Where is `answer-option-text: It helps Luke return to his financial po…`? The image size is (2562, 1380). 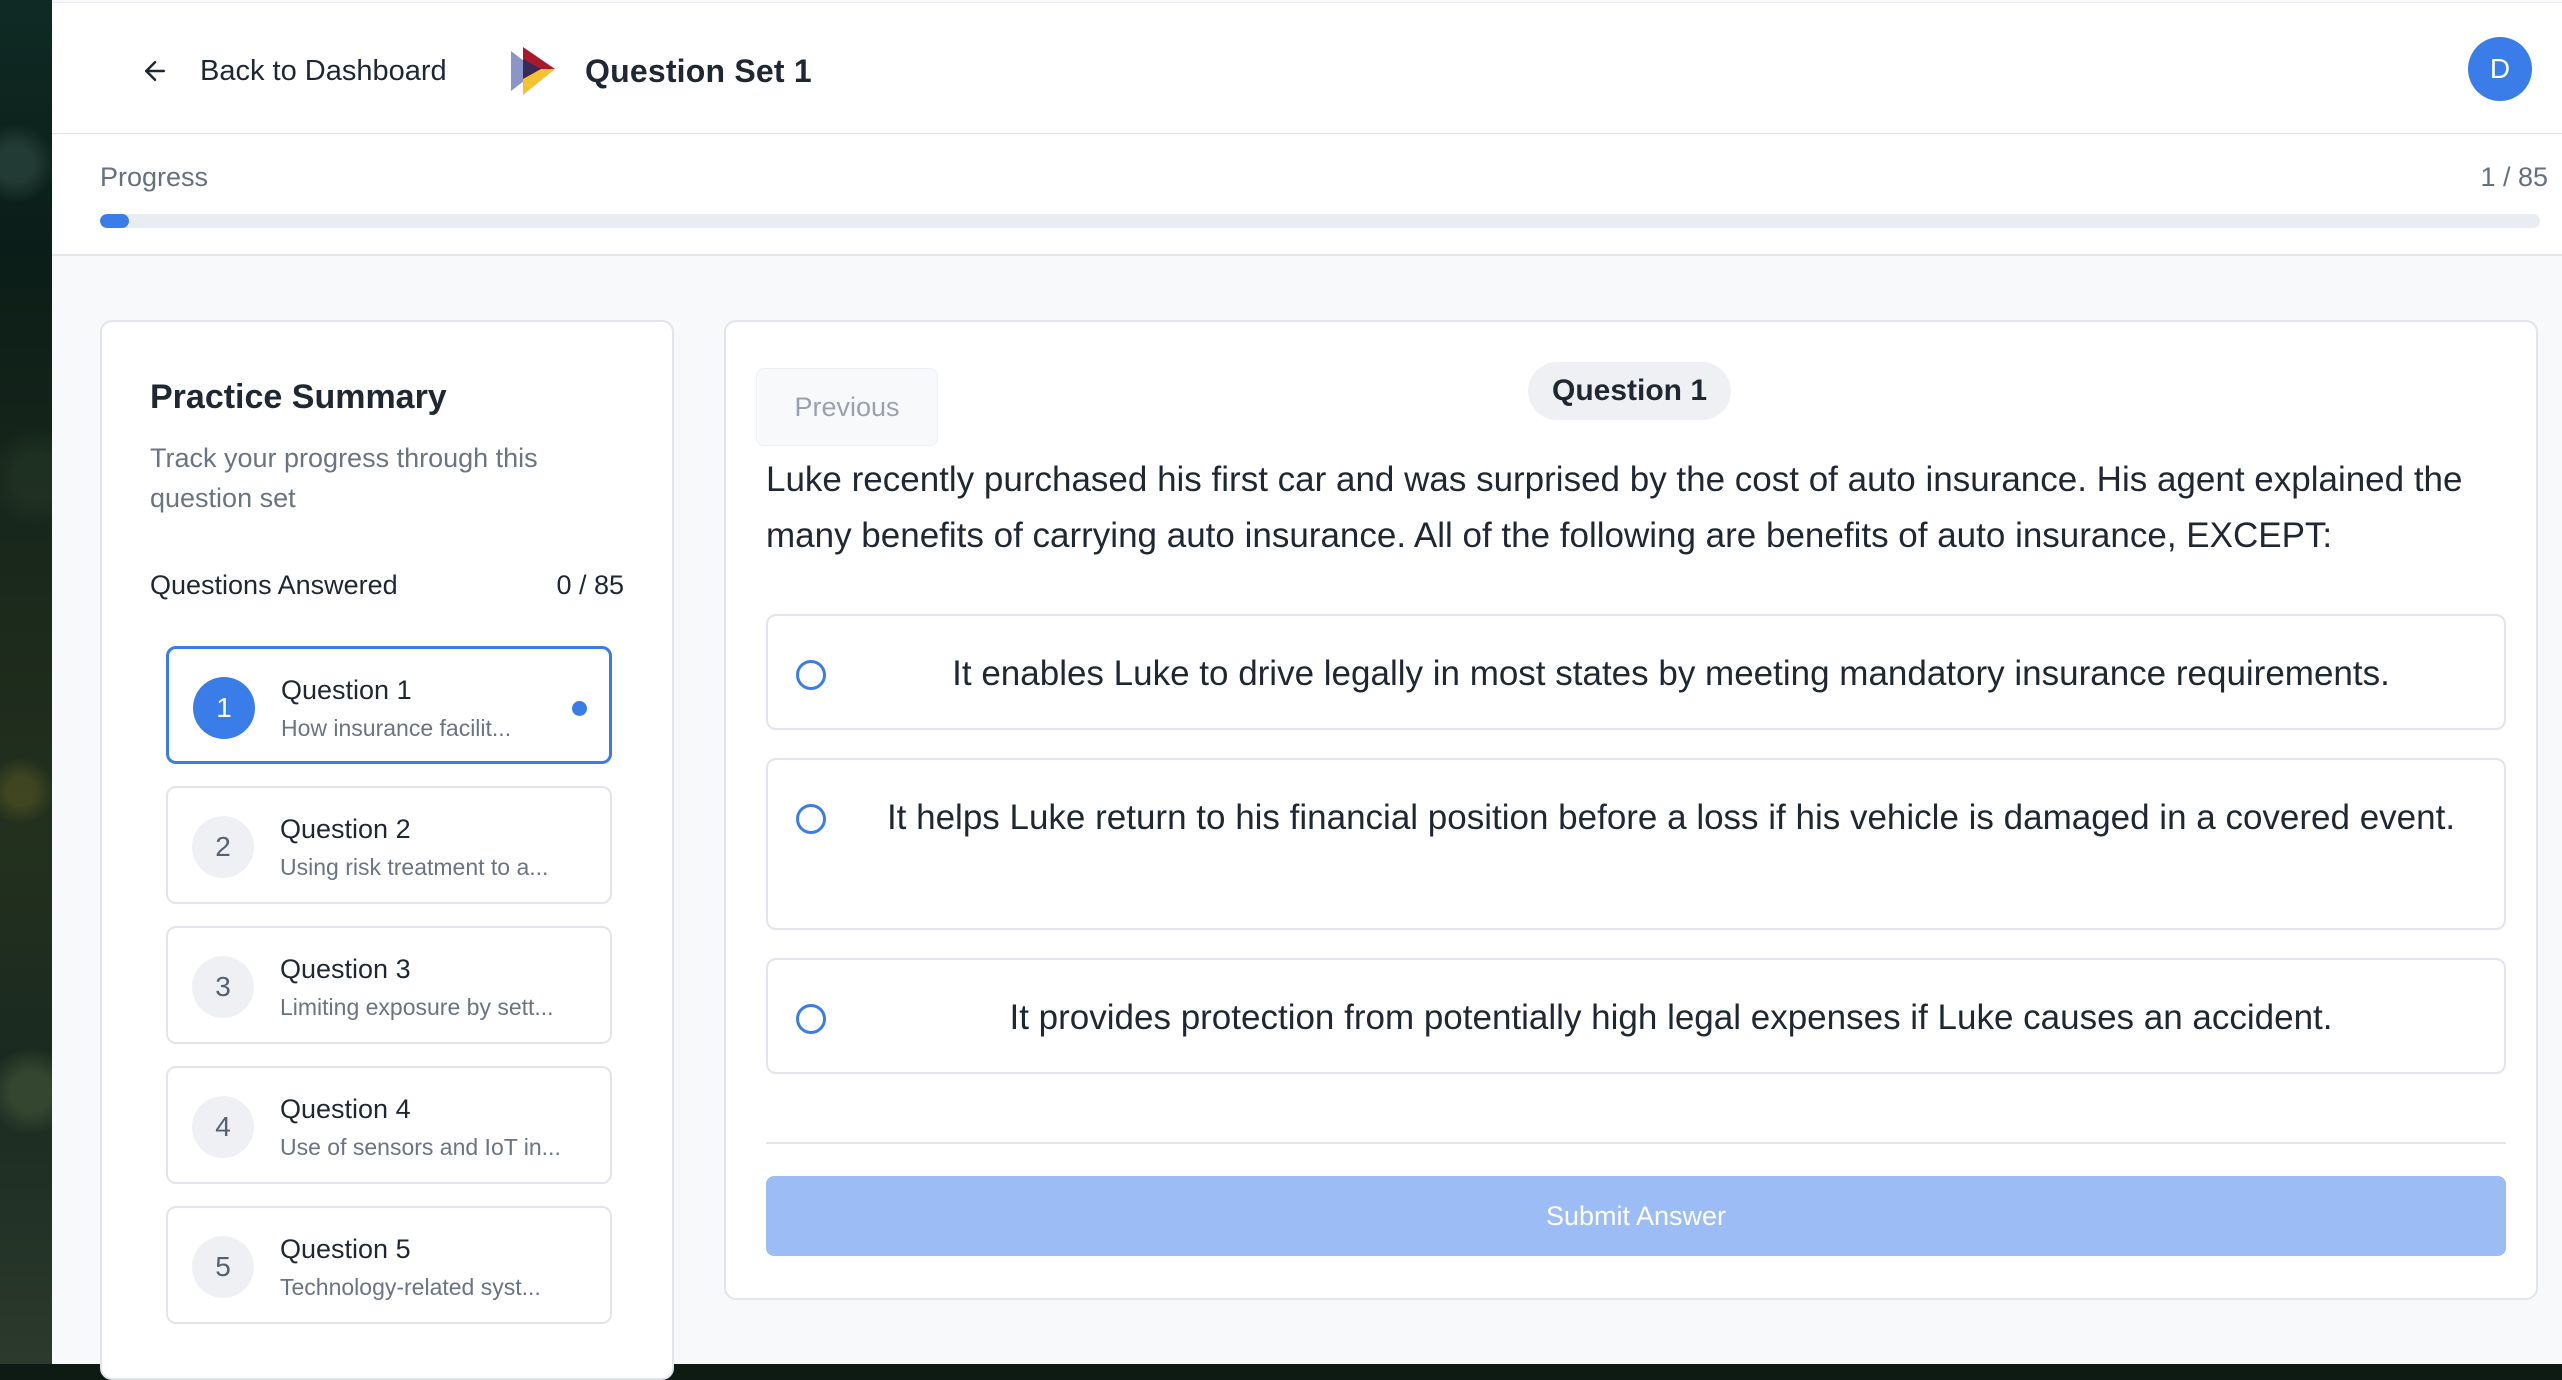 answer-option-text: It helps Luke return to his financial po… is located at coordinates (1671, 817).